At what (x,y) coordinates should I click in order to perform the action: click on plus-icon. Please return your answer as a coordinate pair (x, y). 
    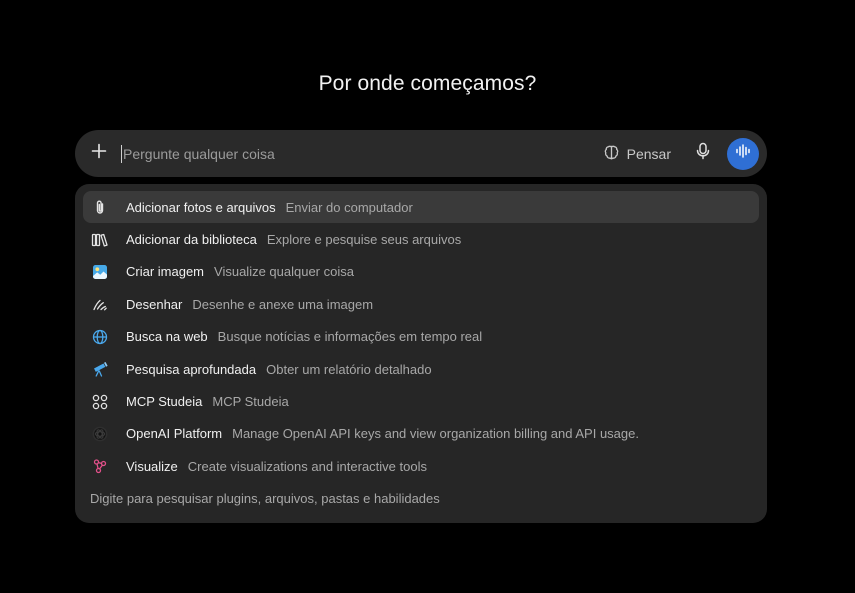
    Looking at the image, I should click on (99, 153).